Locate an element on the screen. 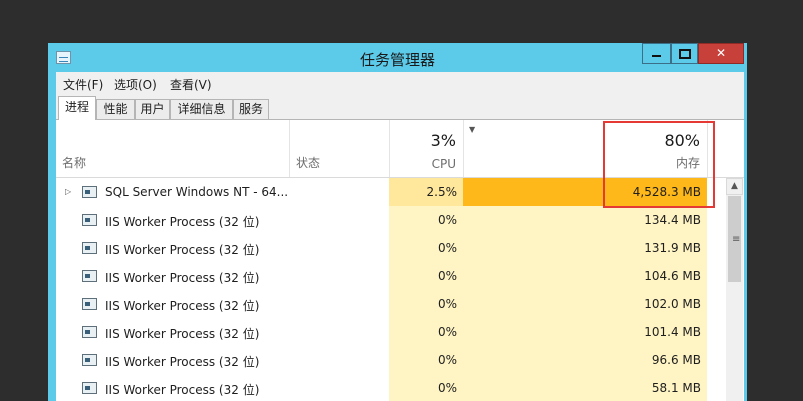 This screenshot has width=803, height=401. process-memory: 101.4 MB is located at coordinates (585, 332).